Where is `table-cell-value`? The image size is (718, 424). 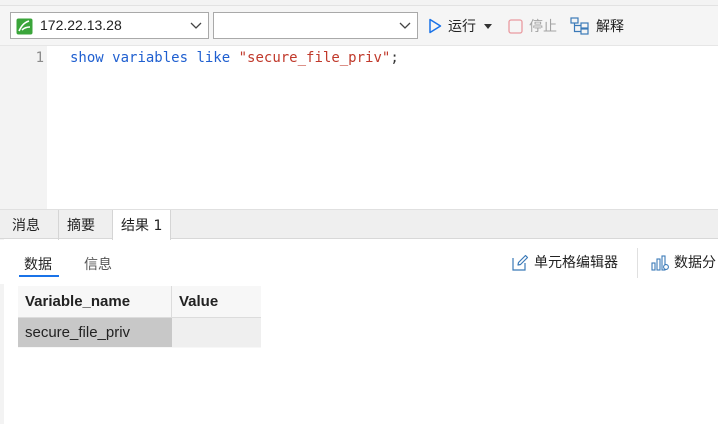
table-cell-value is located at coordinates (216, 332).